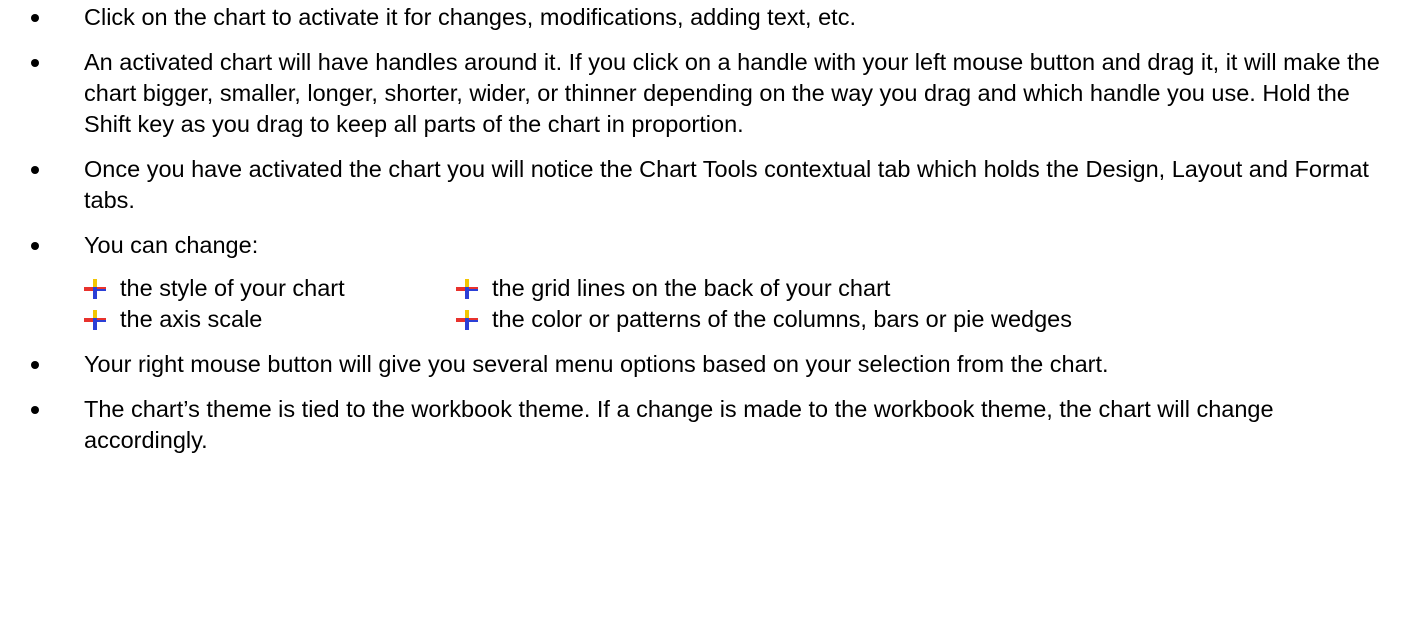 The width and height of the screenshot is (1402, 630). Describe the element at coordinates (232, 288) in the screenshot. I see `sub-item-text: the style of your chart` at that location.